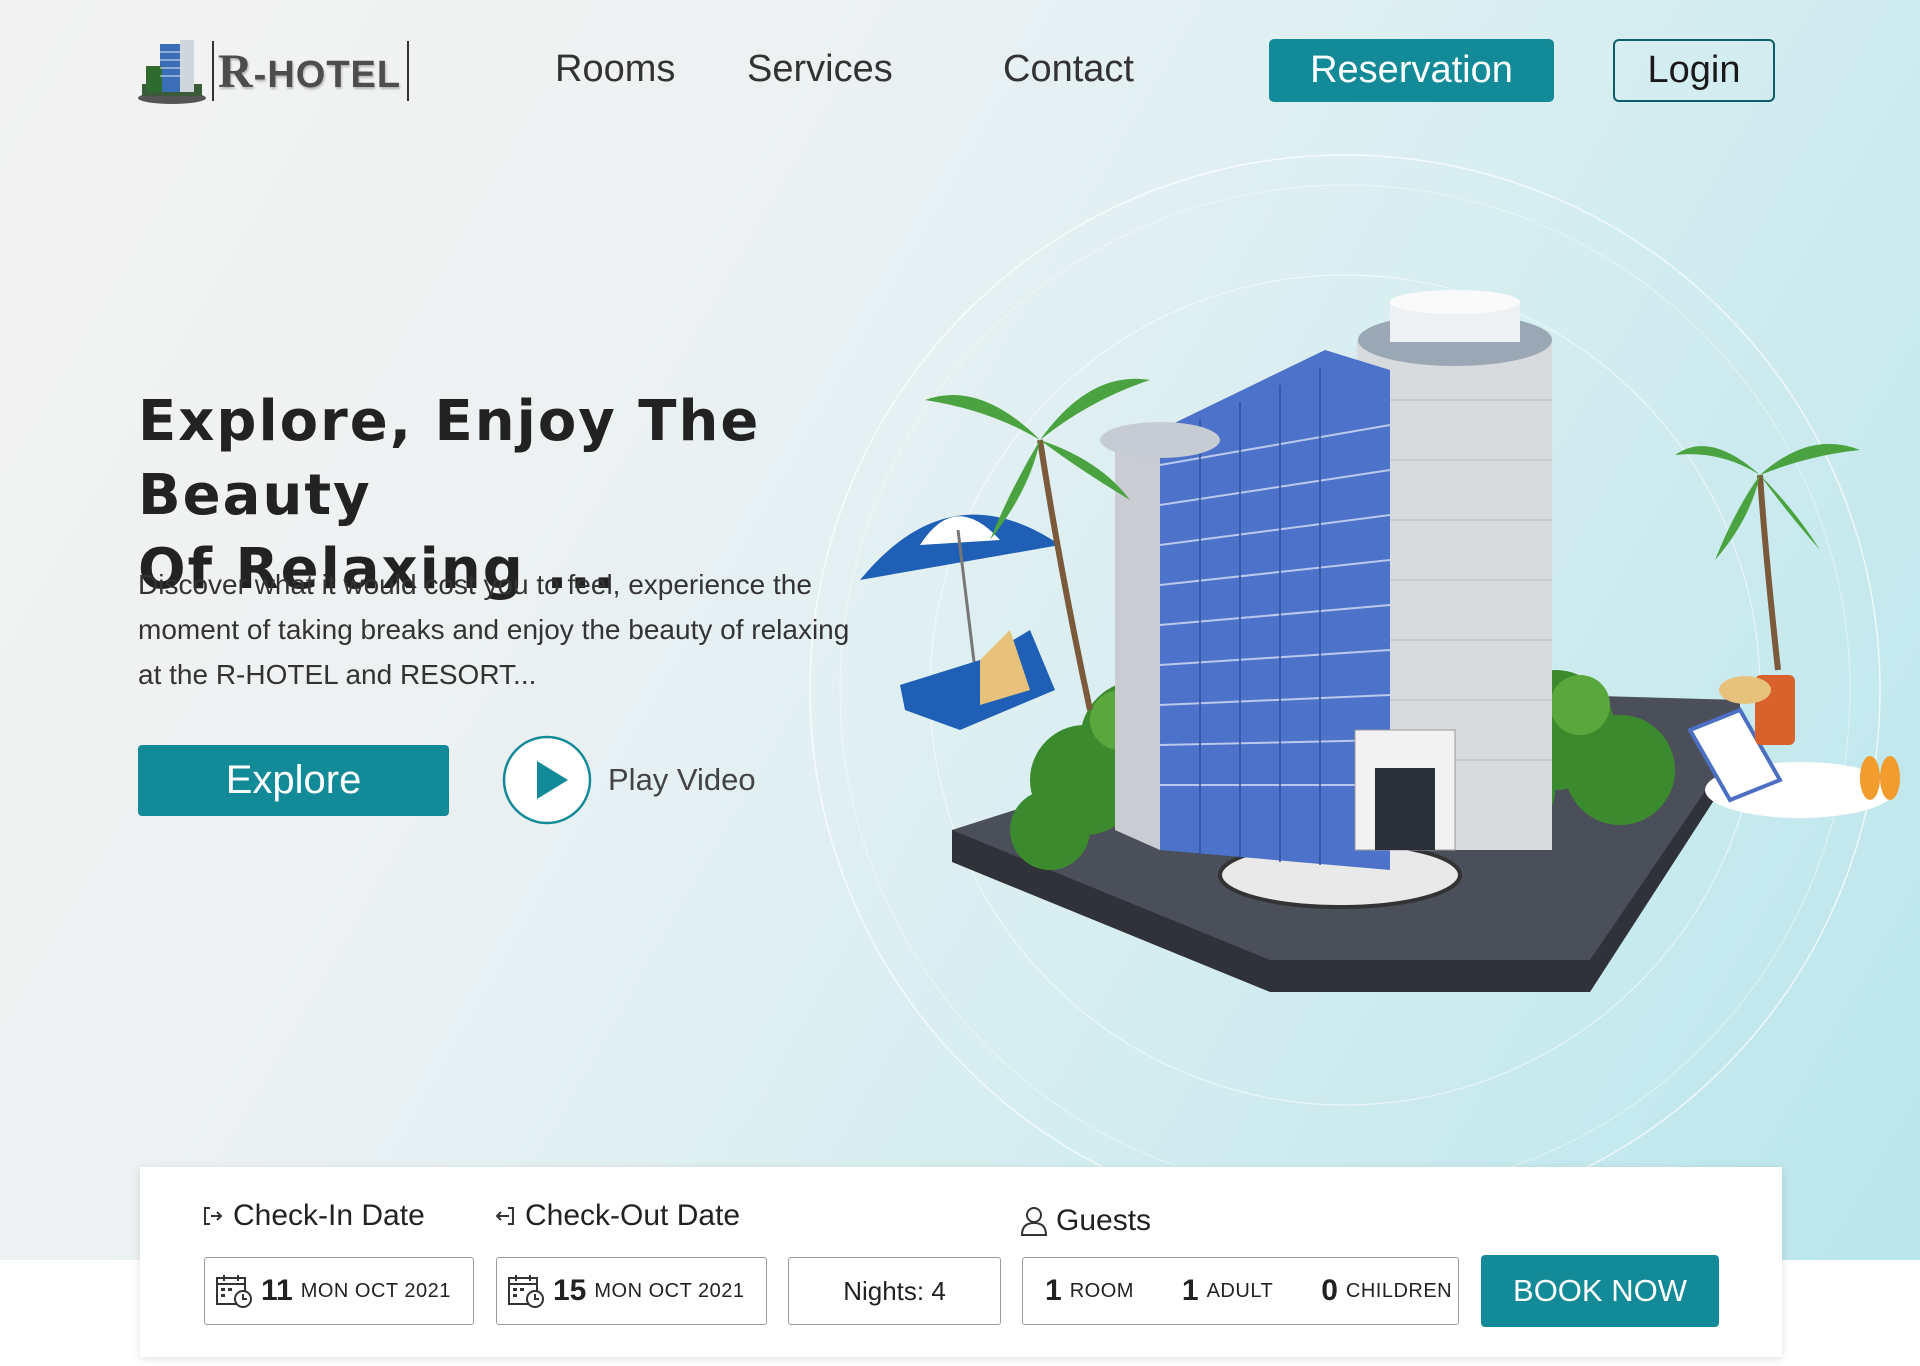 This screenshot has width=1920, height=1366. I want to click on brand-logo: R-HOTEL, so click(273, 71).